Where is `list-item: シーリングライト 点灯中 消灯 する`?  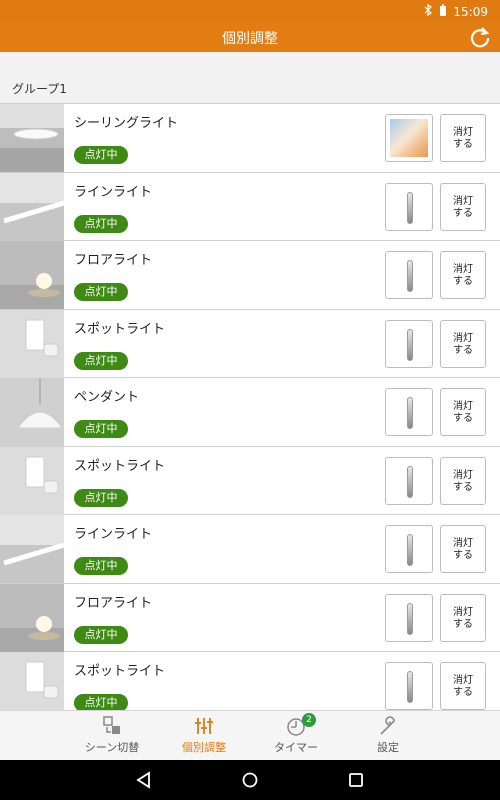 list-item: シーリングライト 点灯中 消灯 する is located at coordinates (250, 138).